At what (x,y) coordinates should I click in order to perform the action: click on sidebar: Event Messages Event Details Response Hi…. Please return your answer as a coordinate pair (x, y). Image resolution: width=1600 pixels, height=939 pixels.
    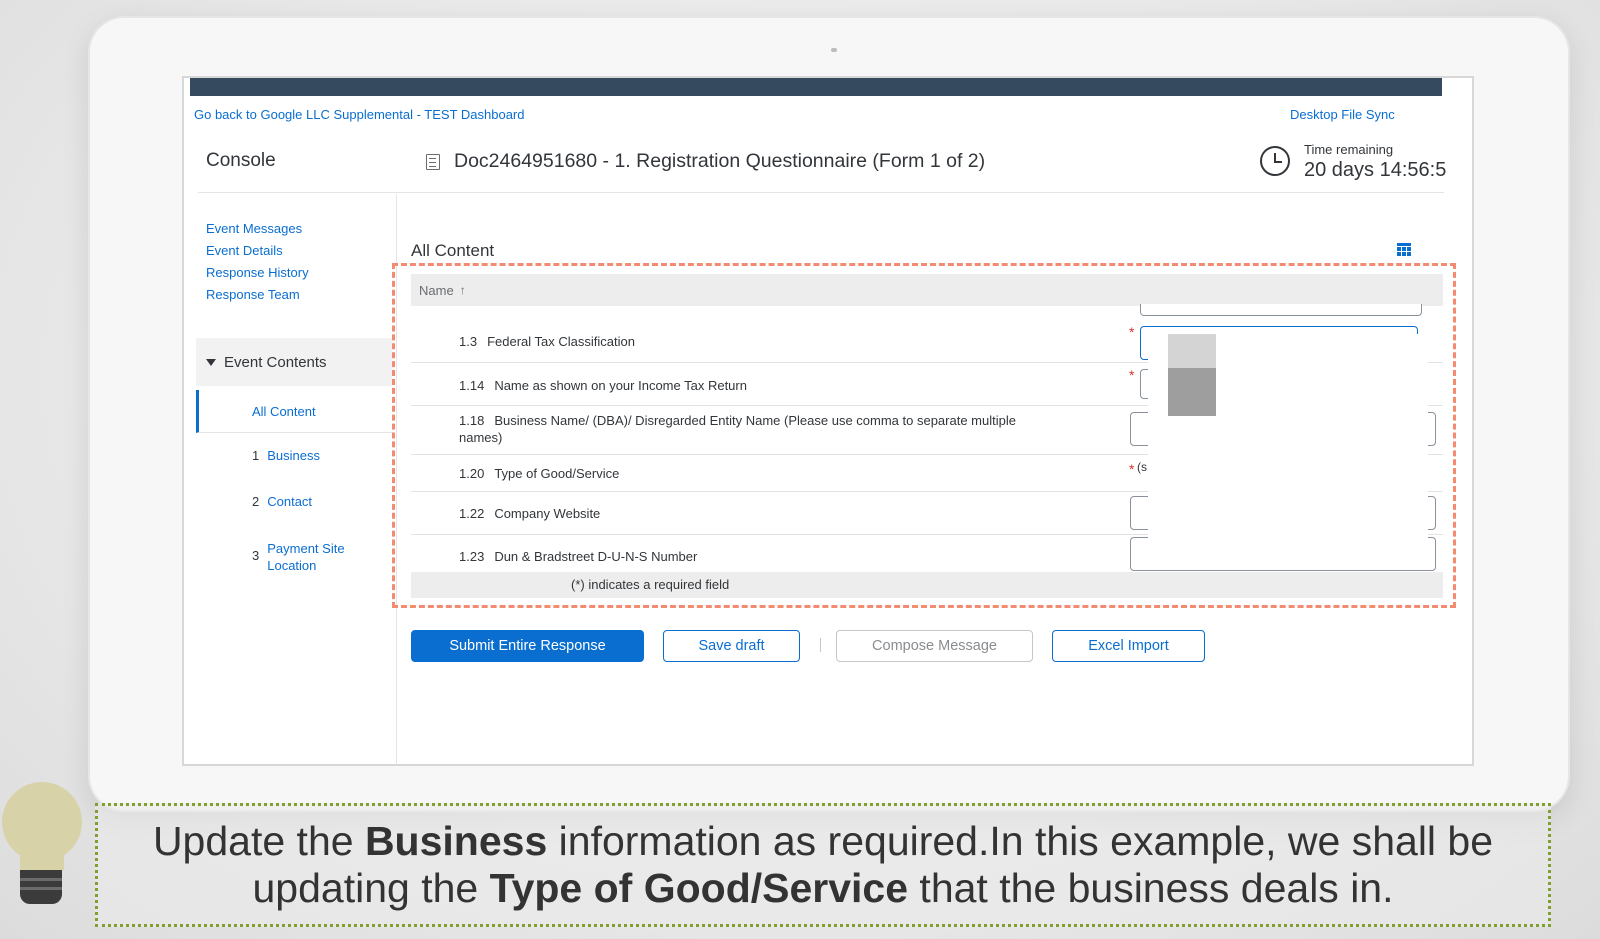
    Looking at the image, I should click on (290, 479).